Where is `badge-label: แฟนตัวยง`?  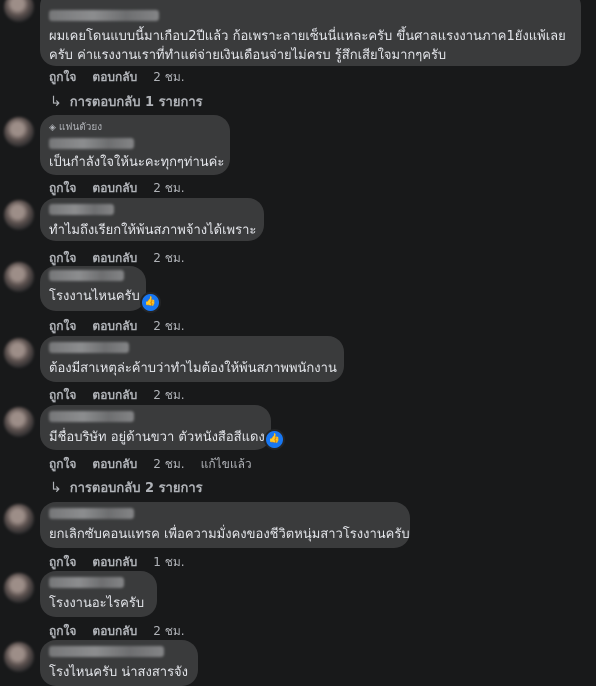 badge-label: แฟนตัวยง is located at coordinates (80, 127).